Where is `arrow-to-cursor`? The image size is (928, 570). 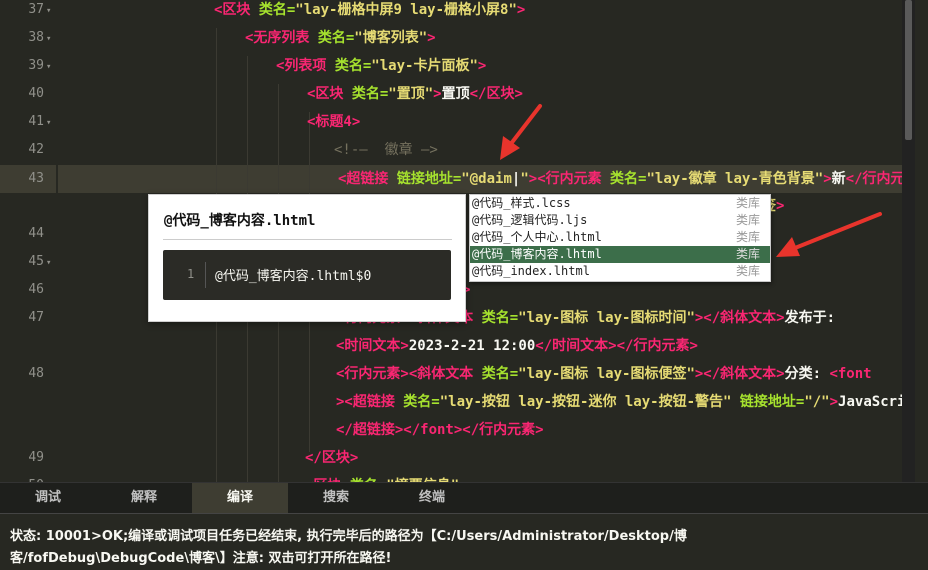
arrow-to-cursor is located at coordinates (521, 132).